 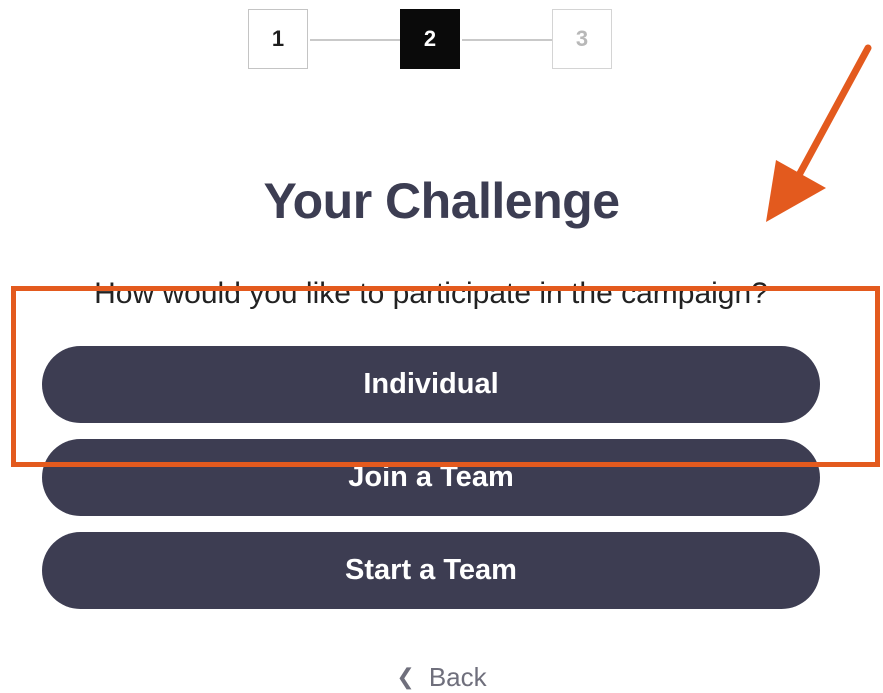 I want to click on step-1: 1, so click(x=278, y=39).